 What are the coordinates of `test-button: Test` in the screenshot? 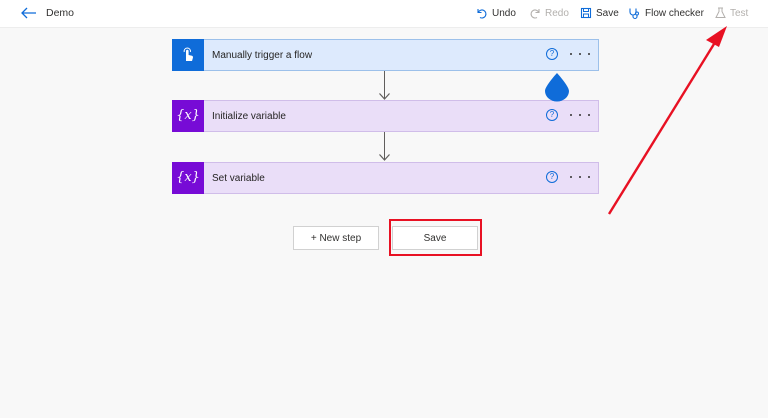 It's located at (731, 13).